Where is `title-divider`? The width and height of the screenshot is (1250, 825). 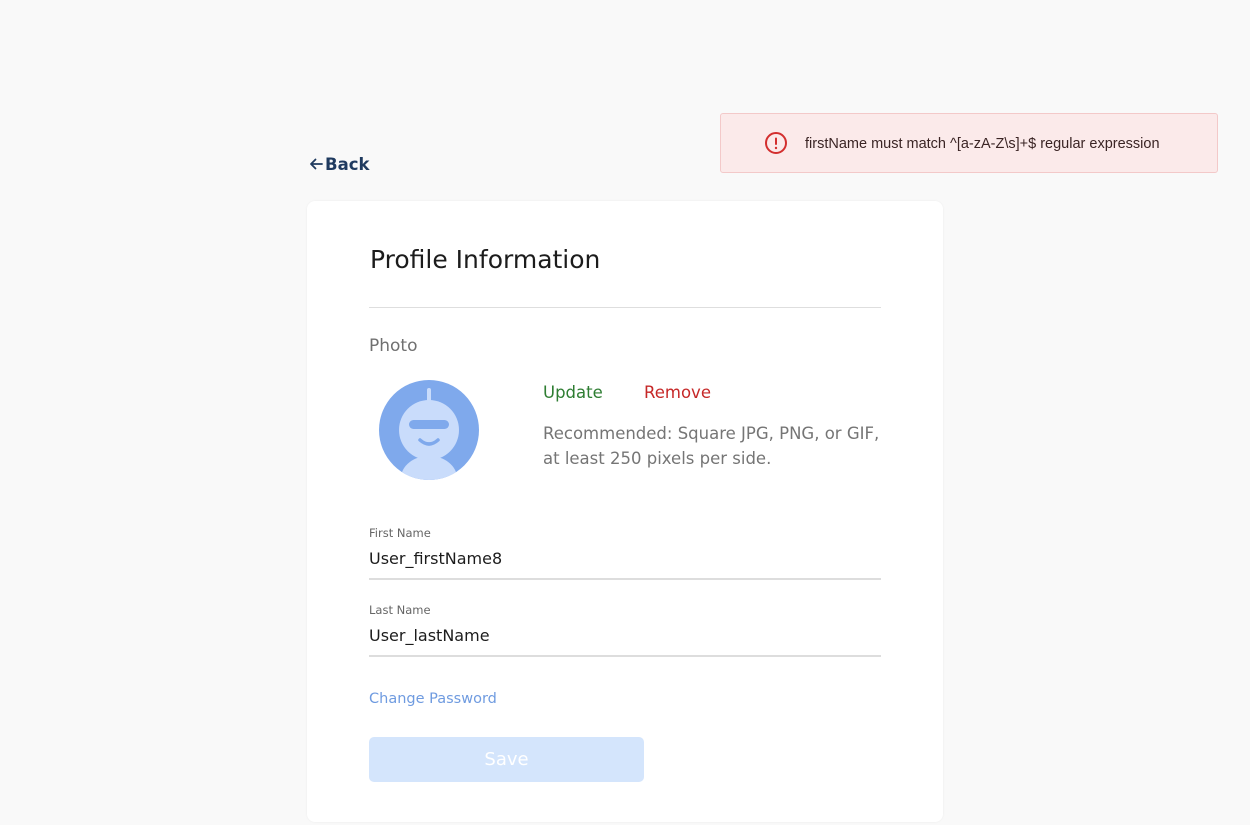
title-divider is located at coordinates (625, 307).